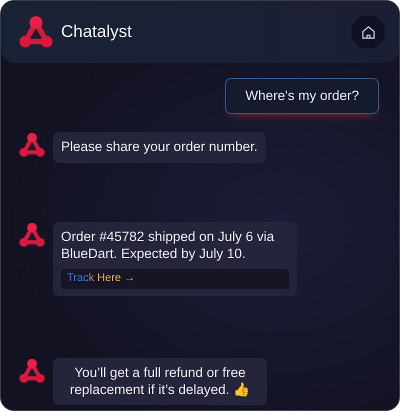  Describe the element at coordinates (168, 246) in the screenshot. I see `message-text: Order #45782 shipped on July 6 via BlueDart. Expected by July 10.` at that location.